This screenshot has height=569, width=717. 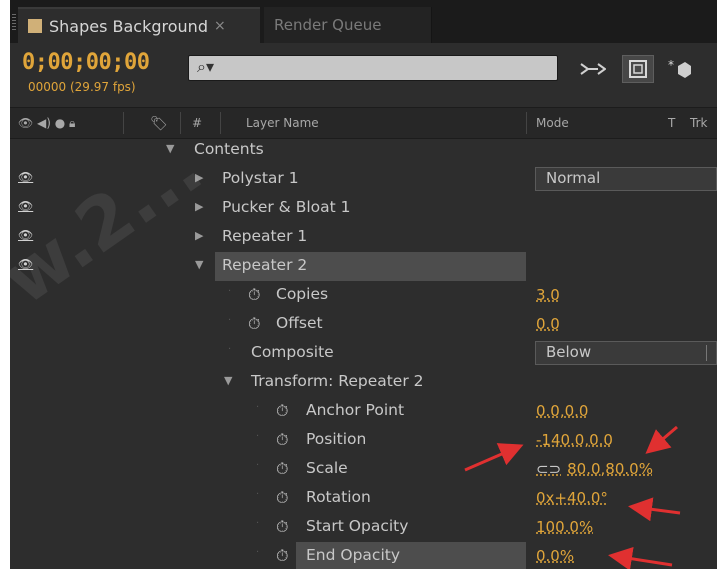 I want to click on constrain-proportions-icon: ⊂⊃, so click(x=548, y=469).